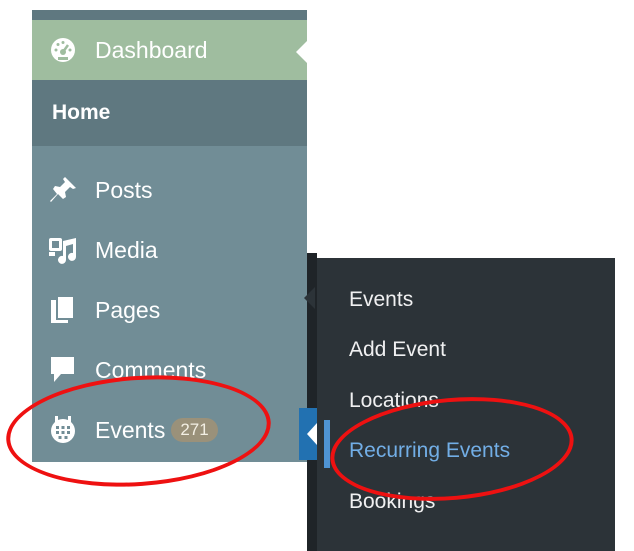  What do you see at coordinates (429, 451) in the screenshot?
I see `submenu-item-recurring-events: Recurring Events` at bounding box center [429, 451].